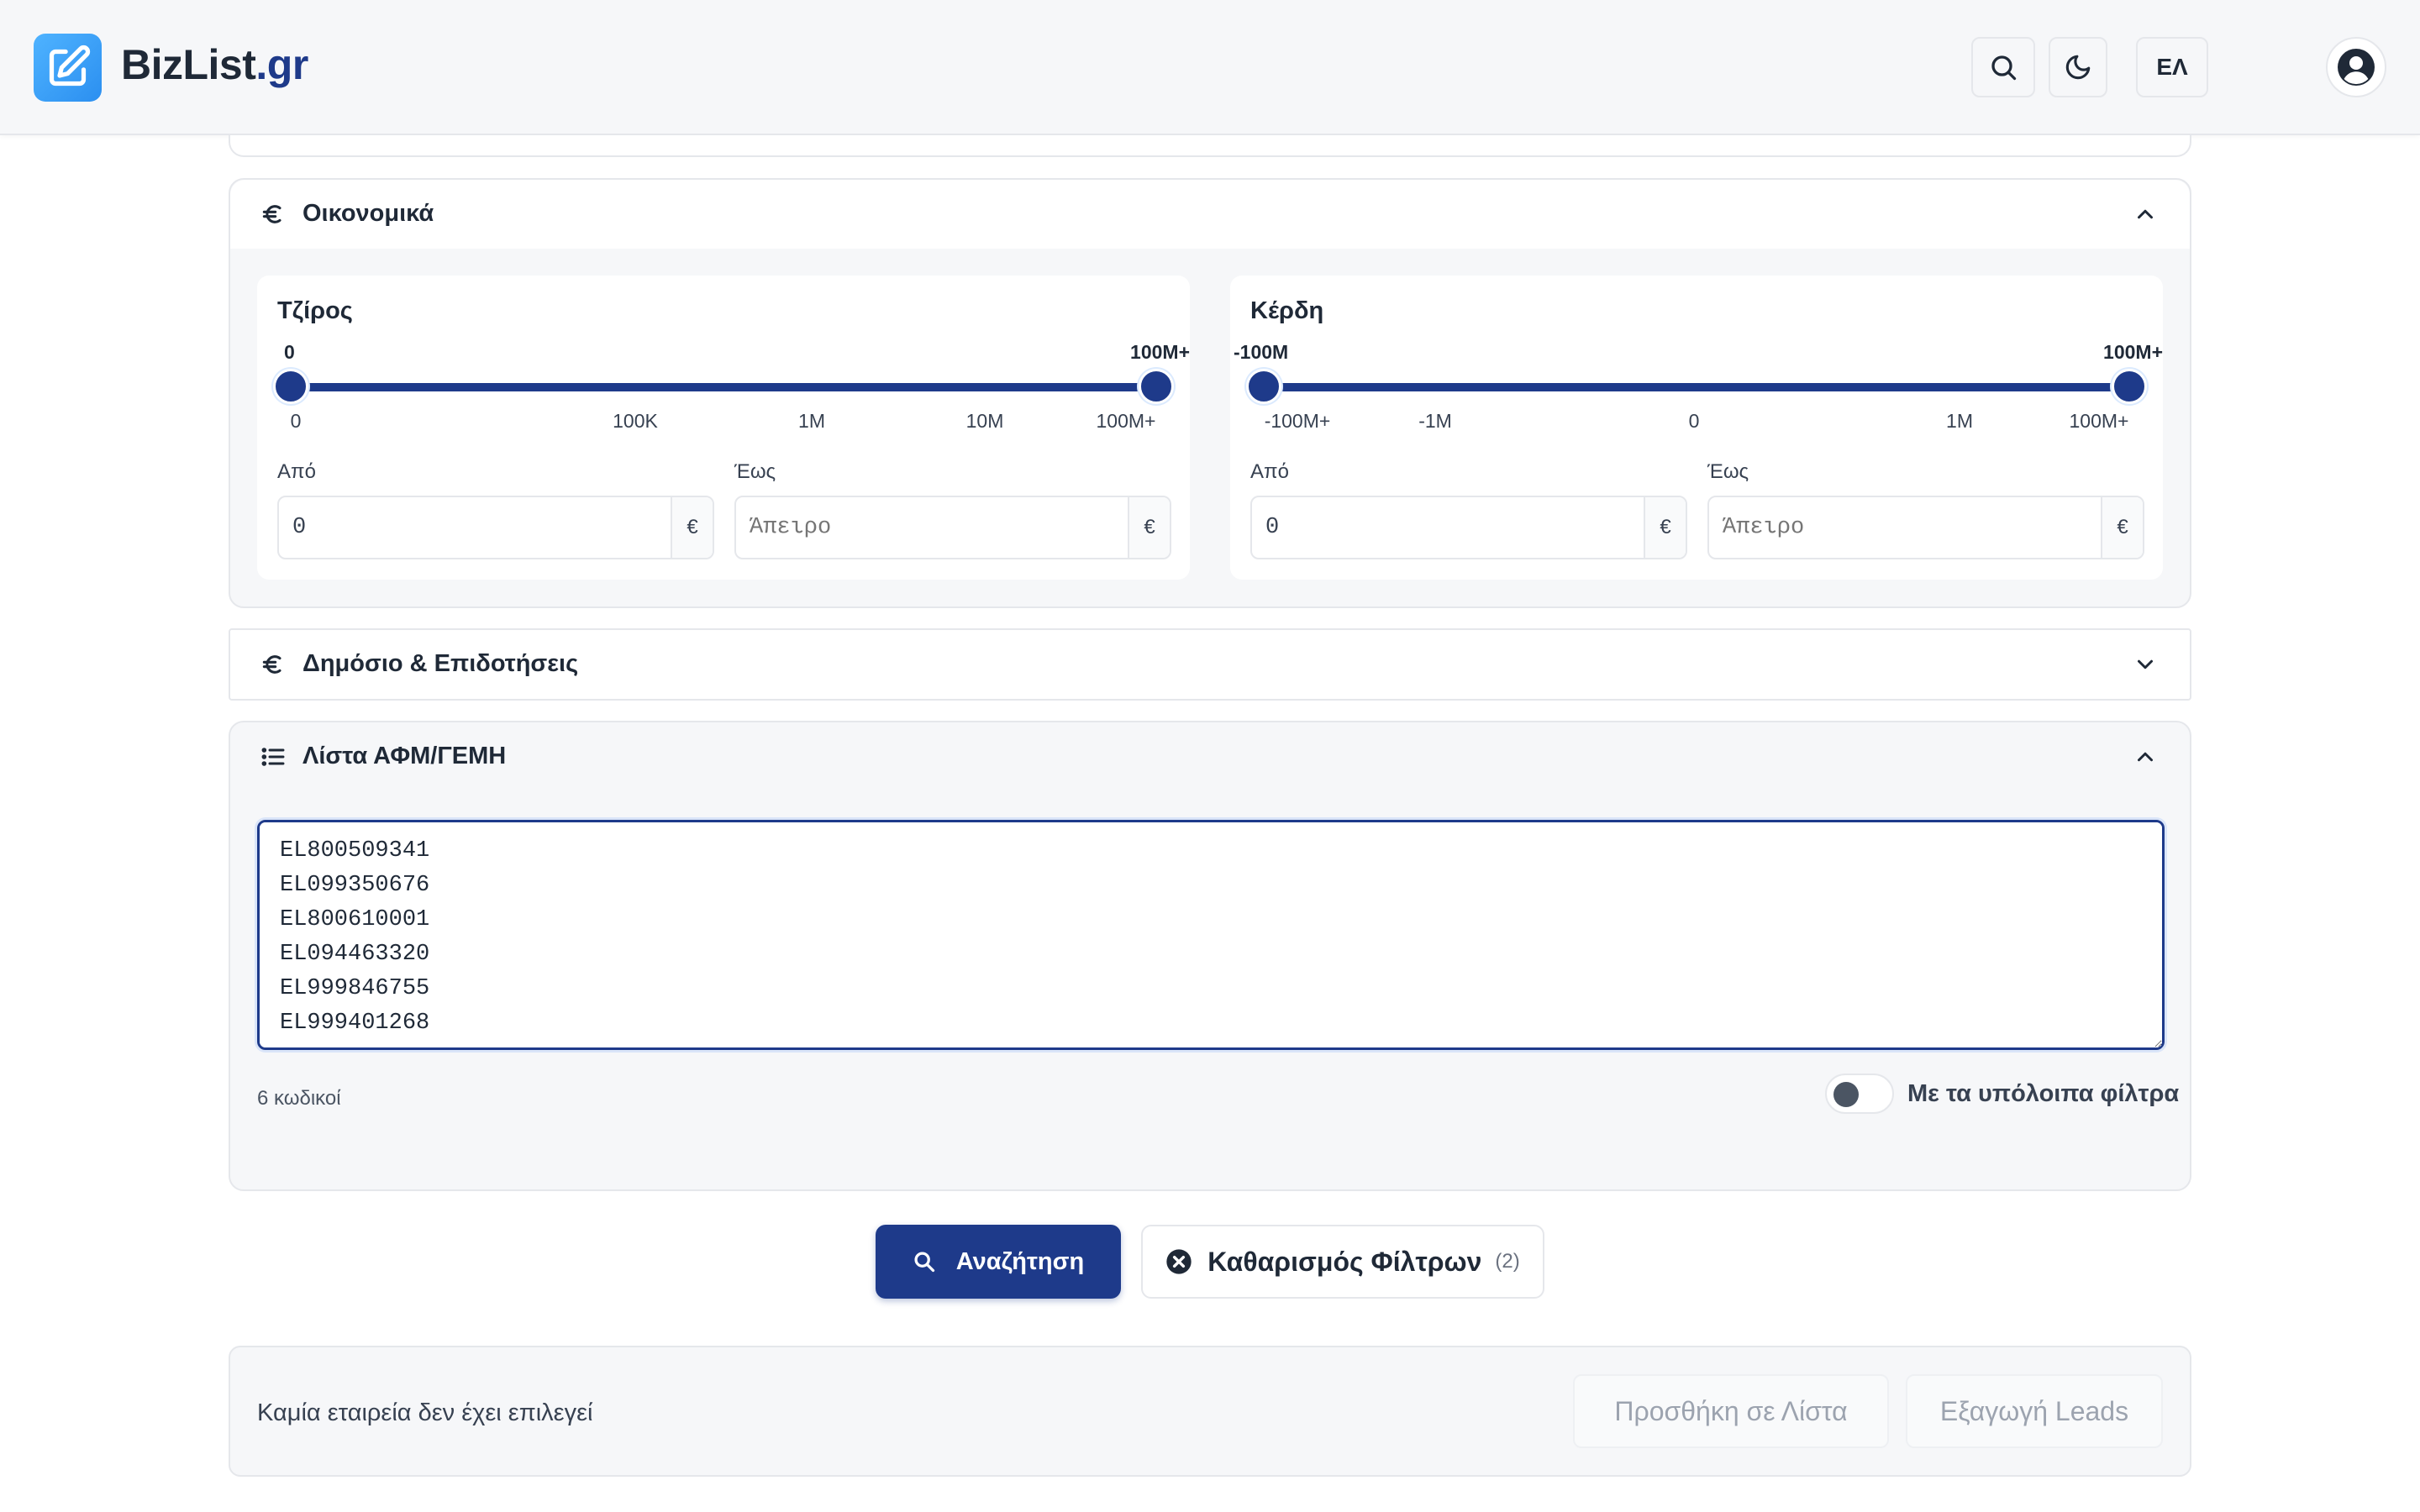  I want to click on profit-from-label: Από, so click(1269, 471).